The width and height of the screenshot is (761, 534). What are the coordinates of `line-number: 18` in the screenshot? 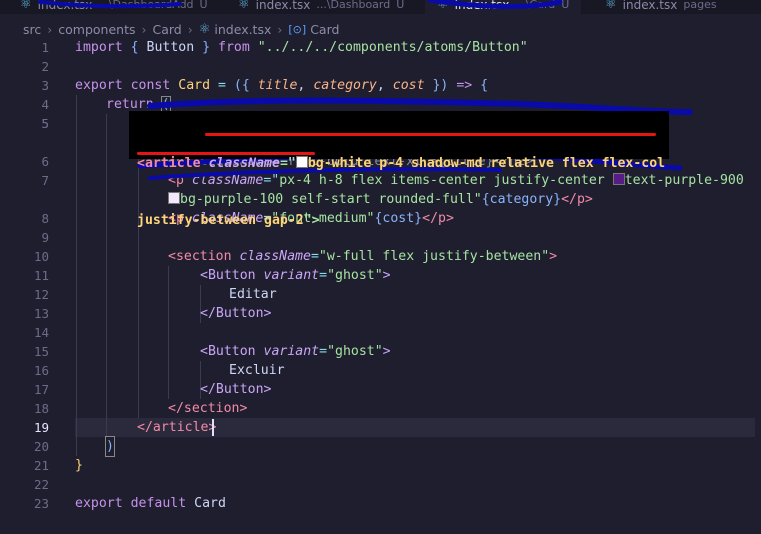 It's located at (41, 408).